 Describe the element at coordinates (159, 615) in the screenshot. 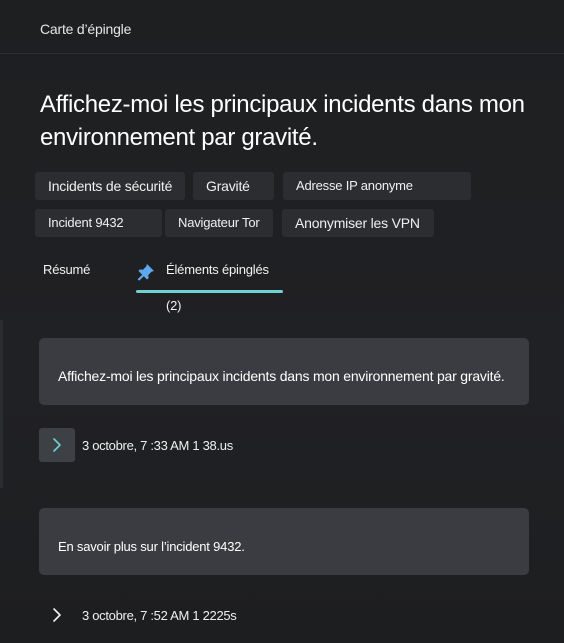

I see `pinned-item-meta: 3 octobre, 7 :52 AM 1 2225s` at that location.